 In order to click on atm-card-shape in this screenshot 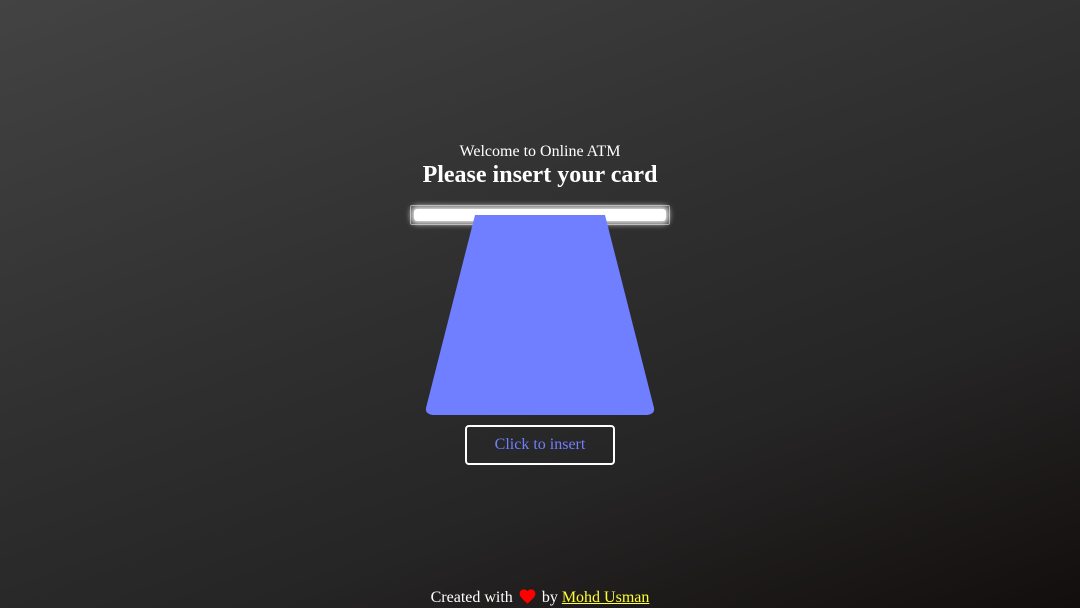, I will do `click(540, 315)`.